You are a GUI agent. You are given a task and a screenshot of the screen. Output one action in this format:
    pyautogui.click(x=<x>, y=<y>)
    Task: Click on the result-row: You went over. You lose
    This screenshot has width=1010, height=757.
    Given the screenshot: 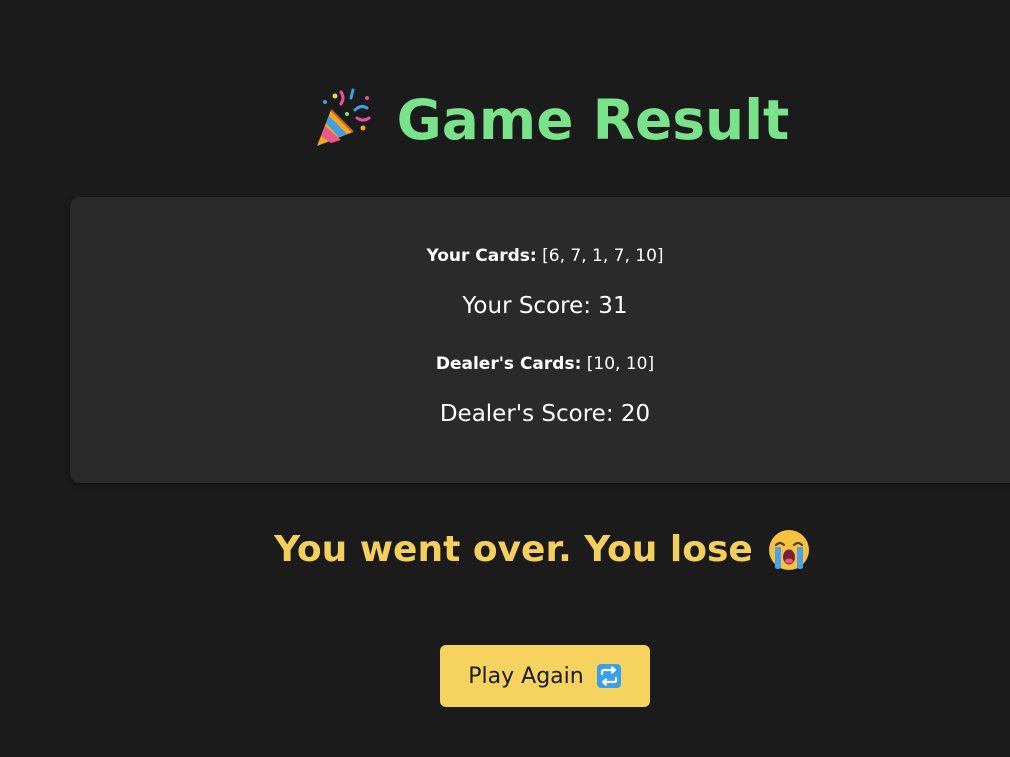 What is the action you would take?
    pyautogui.click(x=505, y=550)
    